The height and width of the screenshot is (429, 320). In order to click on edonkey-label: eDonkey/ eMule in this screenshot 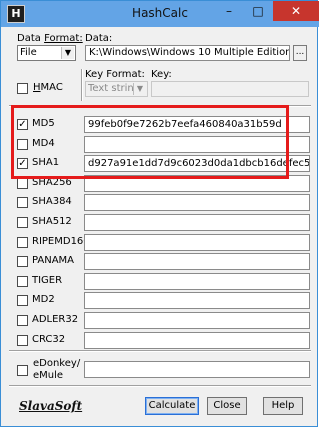, I will do `click(56, 370)`.